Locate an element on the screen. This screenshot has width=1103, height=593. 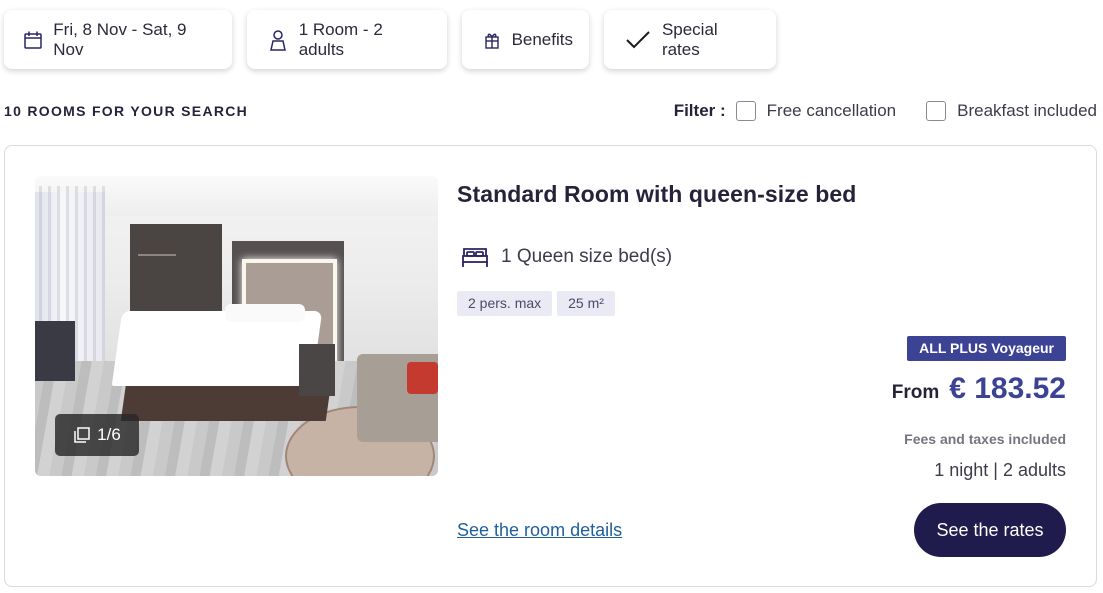
occupancy-chip: 1 Room - 2 adults is located at coordinates (347, 39).